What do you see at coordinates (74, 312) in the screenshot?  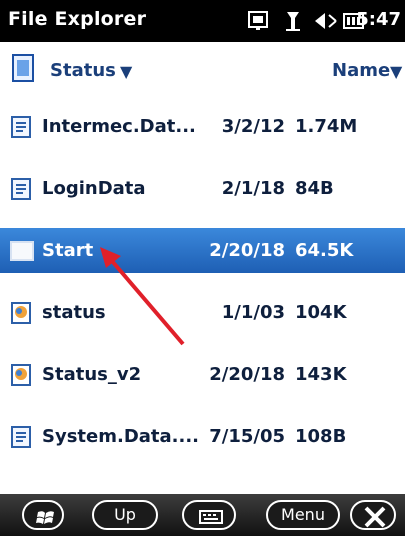 I see `file-name: status` at bounding box center [74, 312].